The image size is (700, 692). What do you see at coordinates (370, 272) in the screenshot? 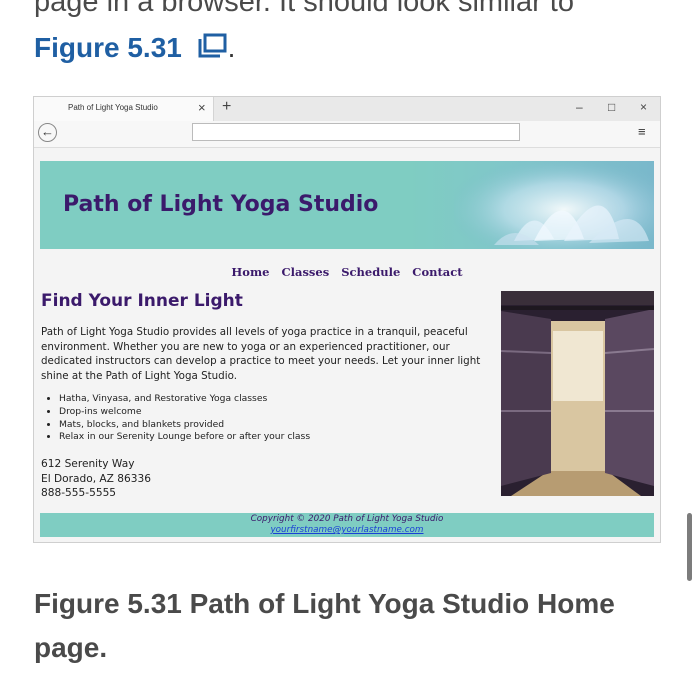
I see `nav-schedule: Schedule` at bounding box center [370, 272].